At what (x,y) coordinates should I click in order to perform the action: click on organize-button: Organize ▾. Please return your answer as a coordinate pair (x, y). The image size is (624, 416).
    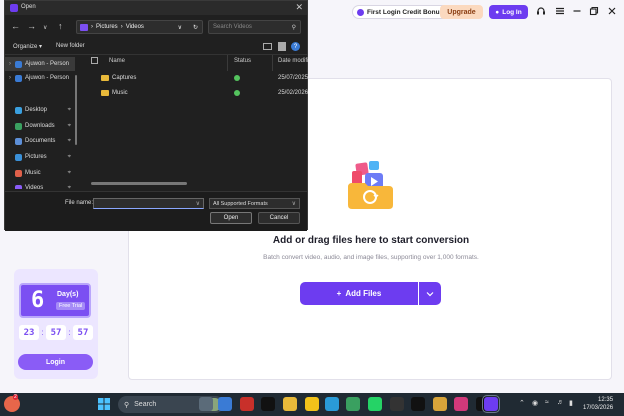
    Looking at the image, I should click on (27, 46).